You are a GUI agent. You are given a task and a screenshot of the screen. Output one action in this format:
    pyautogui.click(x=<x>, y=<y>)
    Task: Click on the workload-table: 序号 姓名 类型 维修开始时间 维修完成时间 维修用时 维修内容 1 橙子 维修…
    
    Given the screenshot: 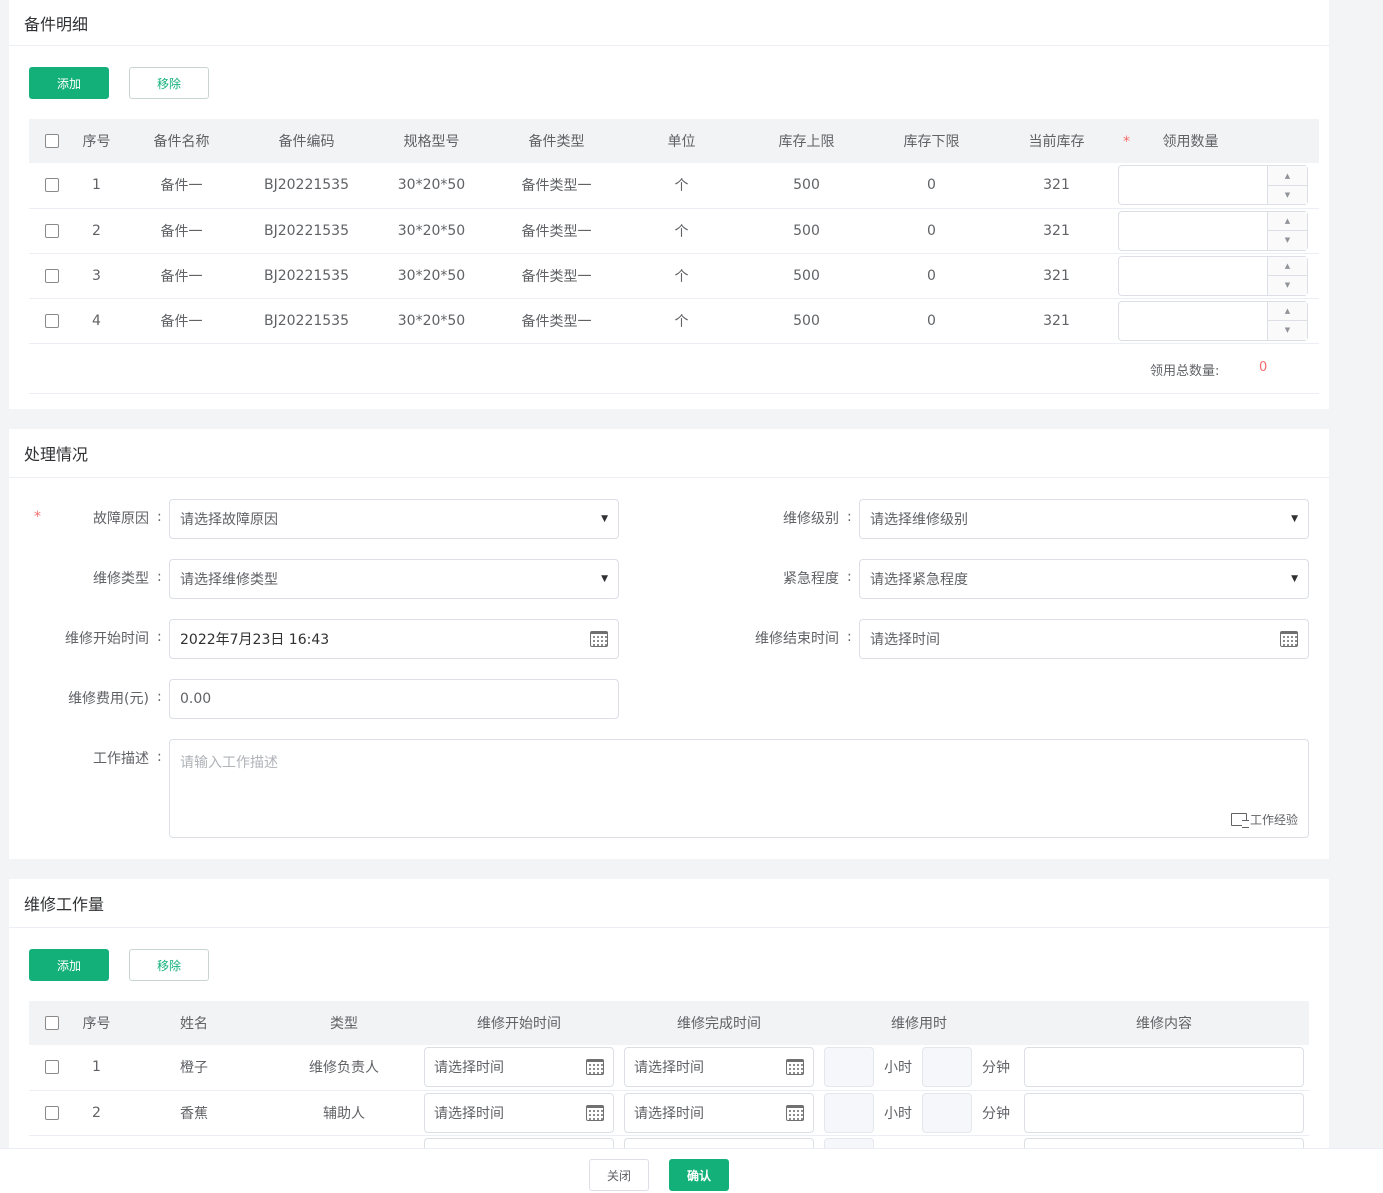 What is the action you would take?
    pyautogui.click(x=669, y=1074)
    